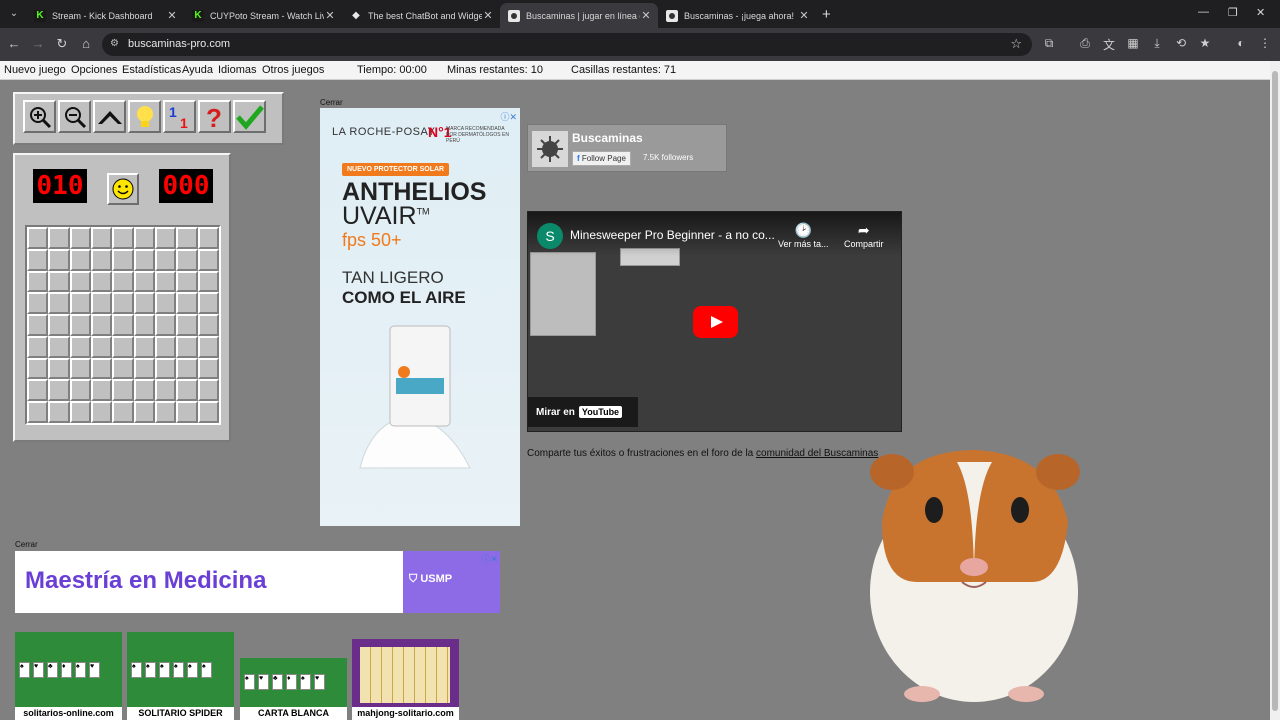 The image size is (1280, 720). I want to click on translate-icon: 文, so click(1109, 44).